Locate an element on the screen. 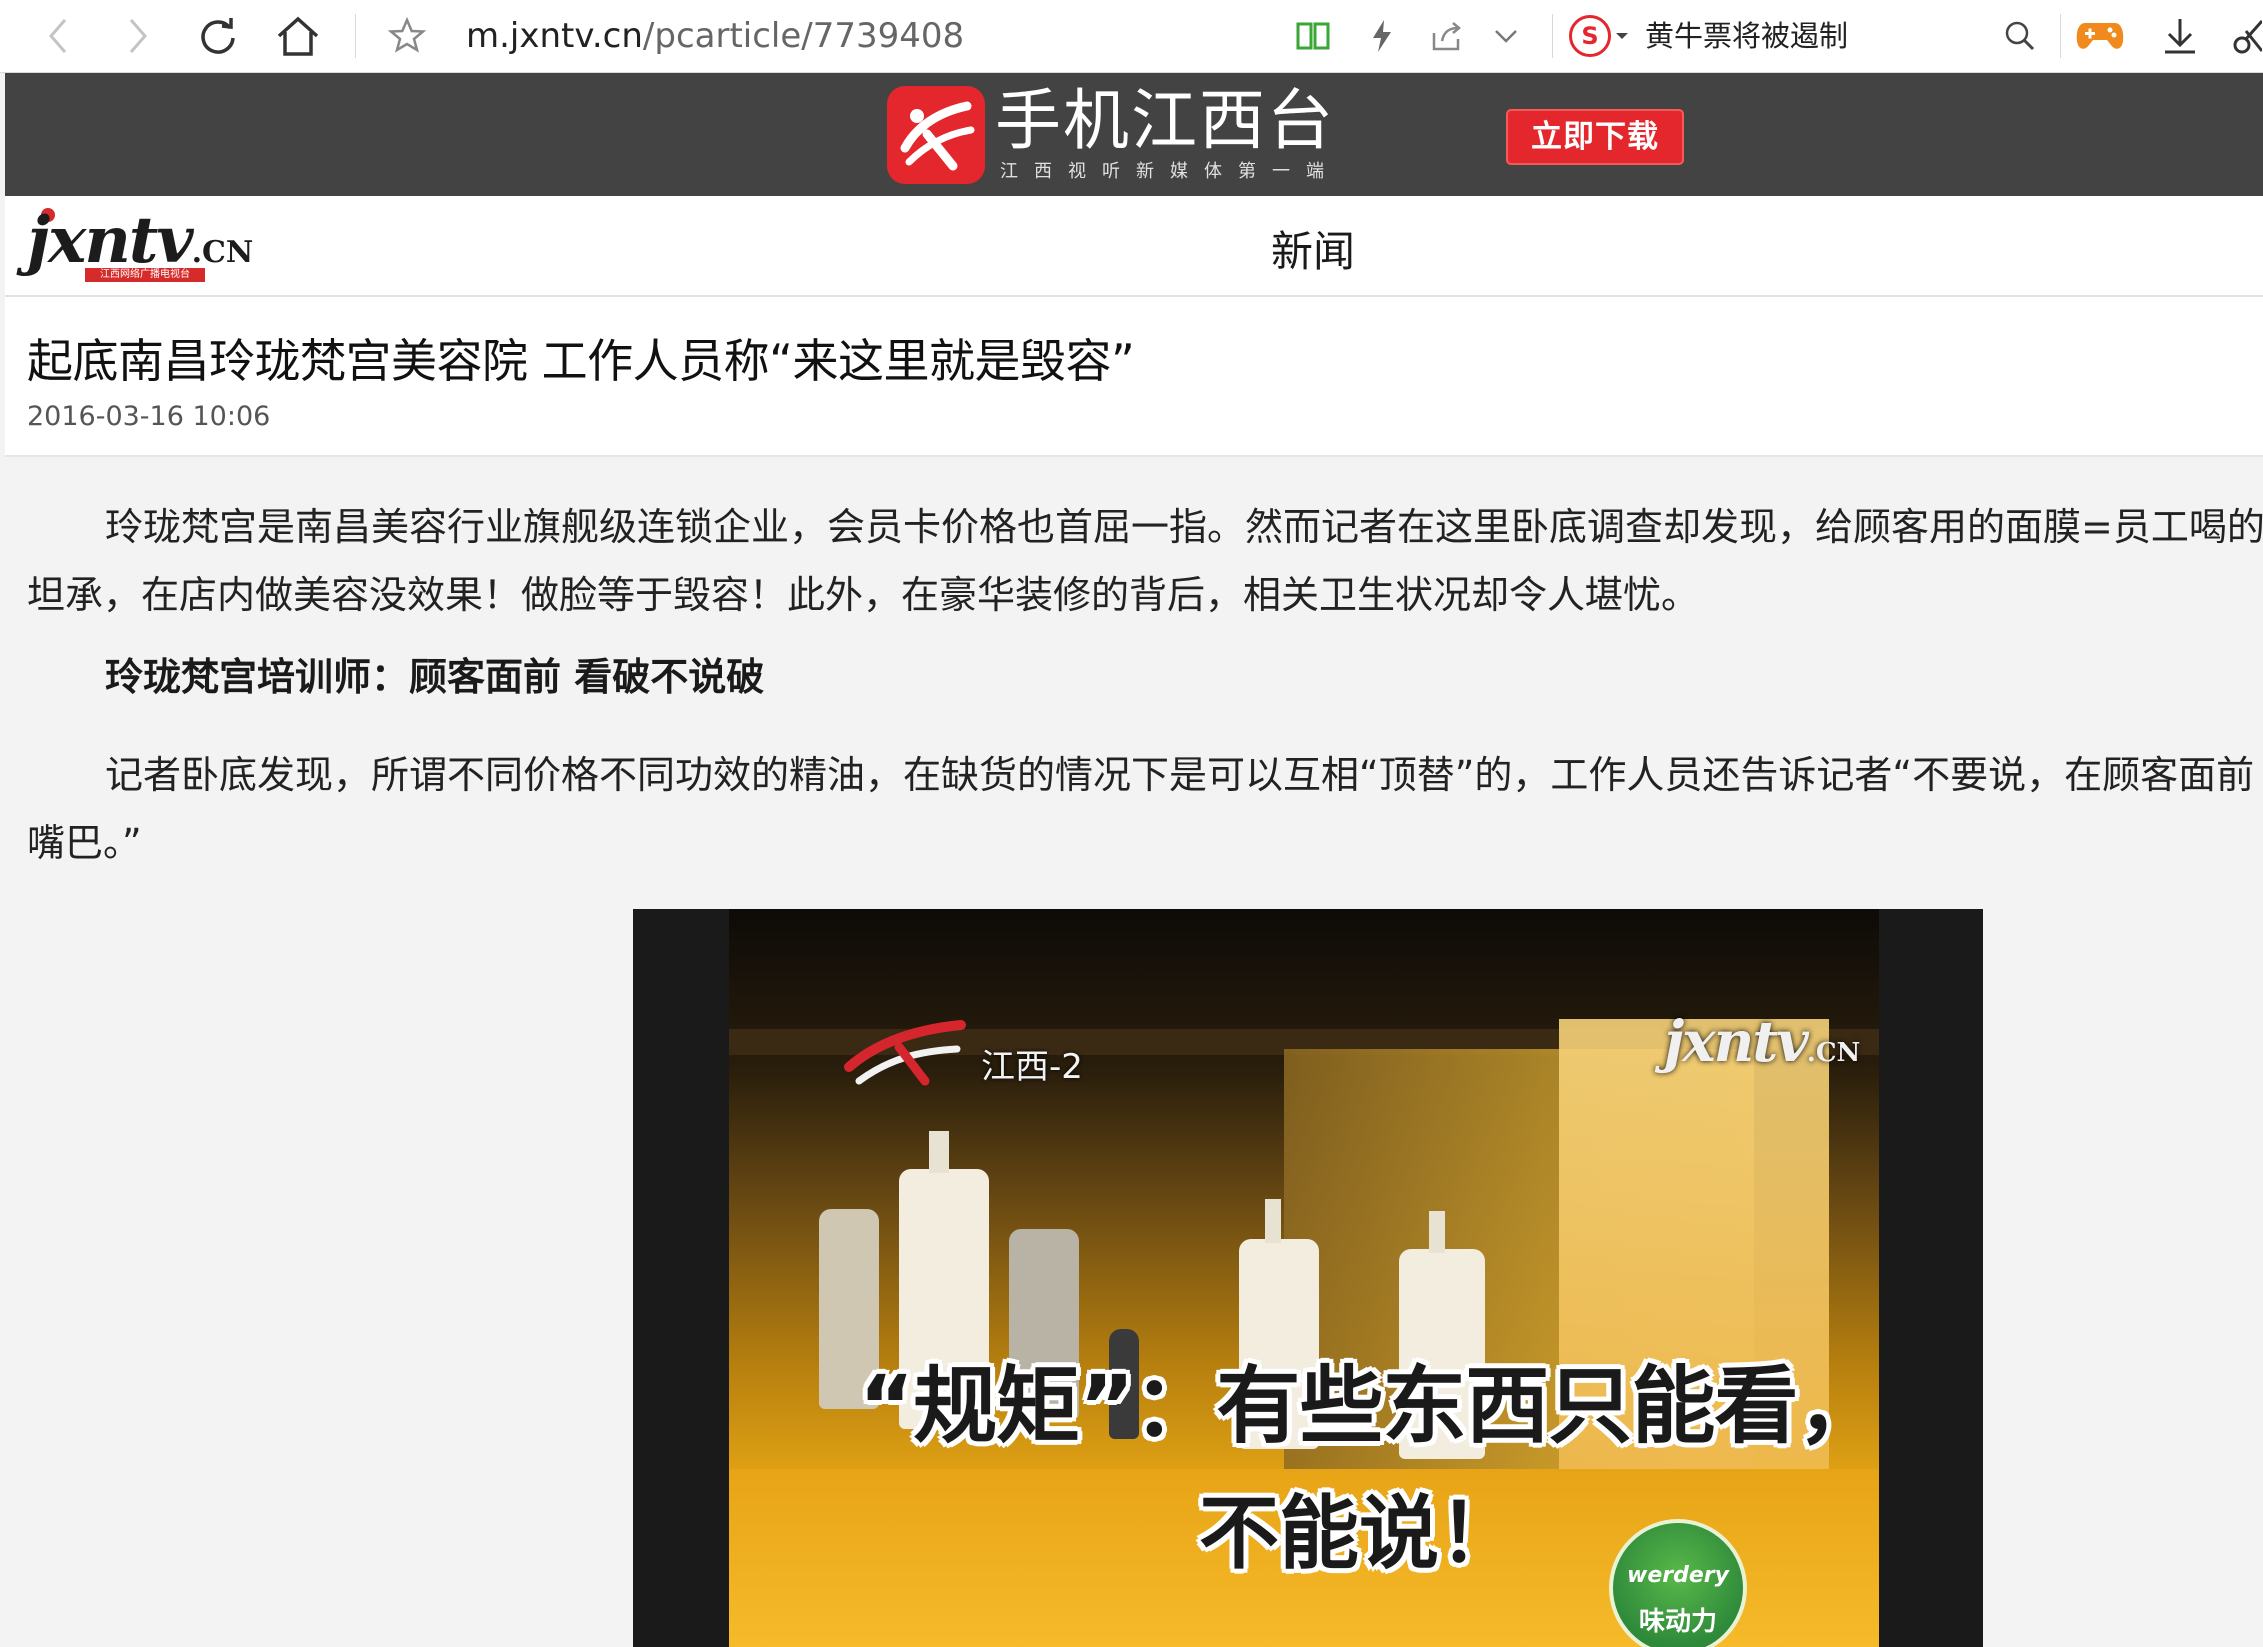 Image resolution: width=2263 pixels, height=1647 pixels. bookmark-star-icon is located at coordinates (407, 36).